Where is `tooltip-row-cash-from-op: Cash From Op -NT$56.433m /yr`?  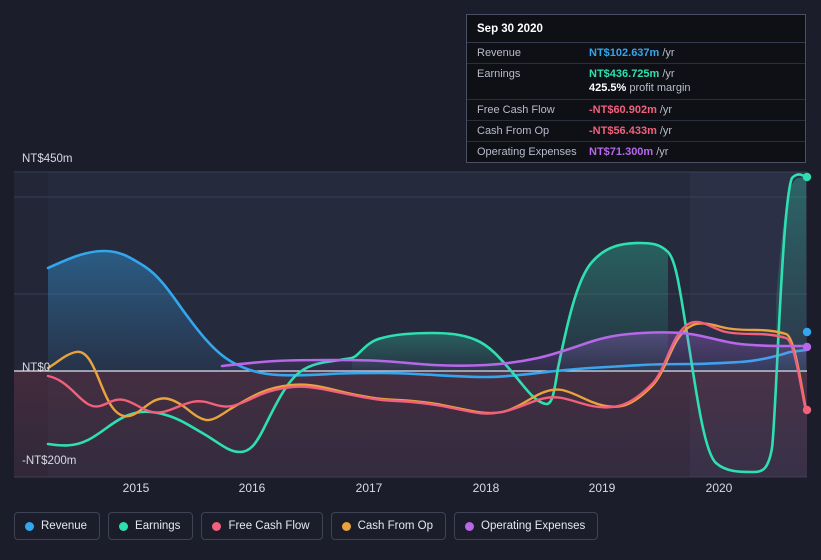
tooltip-row-cash-from-op: Cash From Op -NT$56.433m /yr is located at coordinates (636, 131).